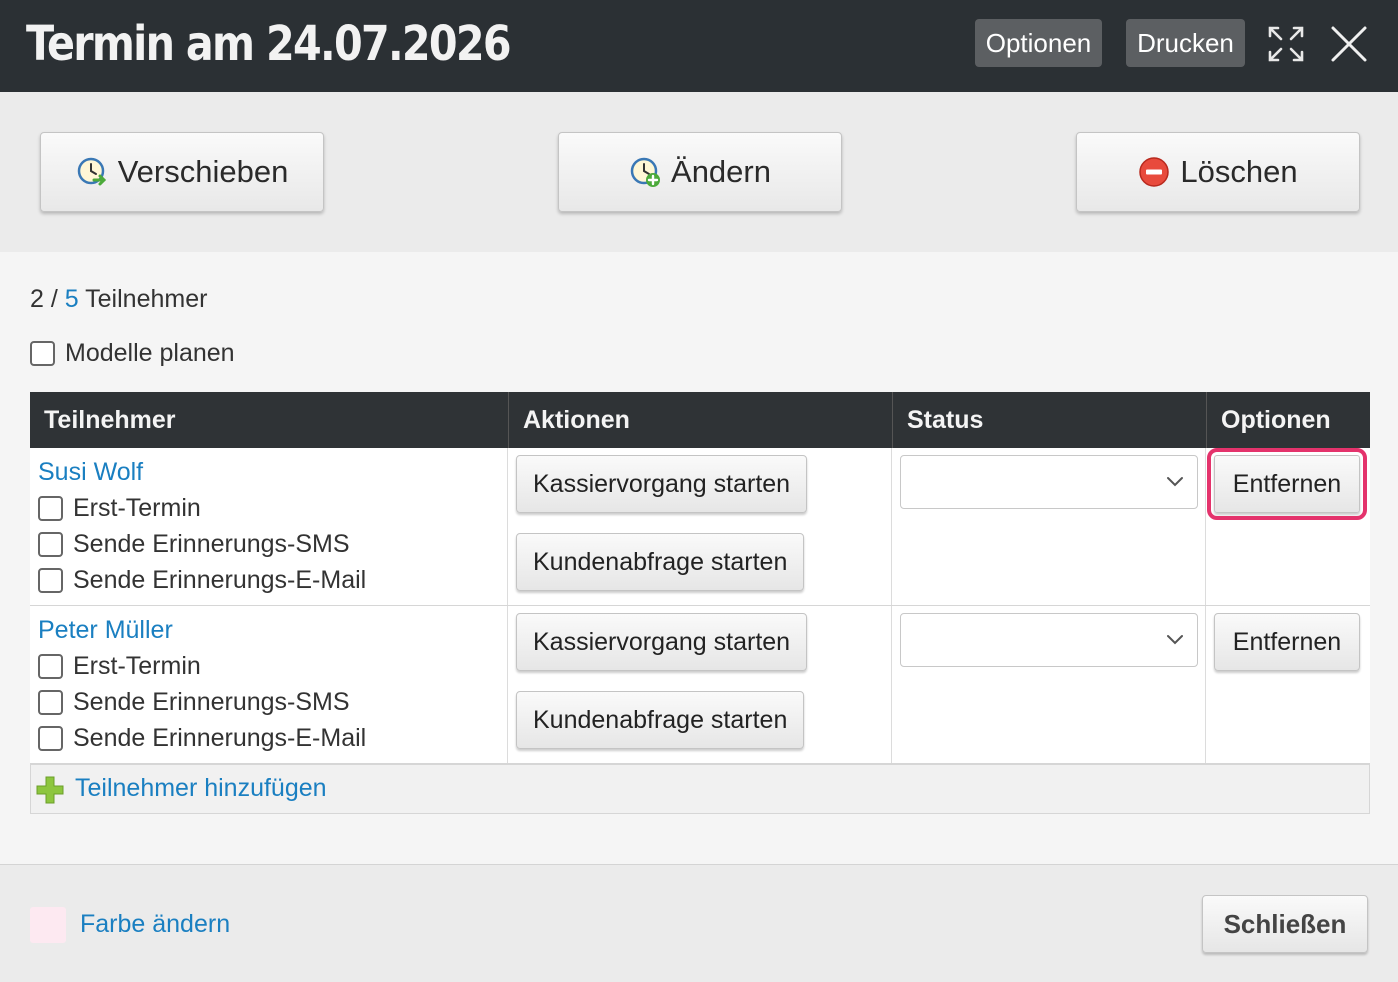  I want to click on delete-button: Löschen, so click(1218, 172).